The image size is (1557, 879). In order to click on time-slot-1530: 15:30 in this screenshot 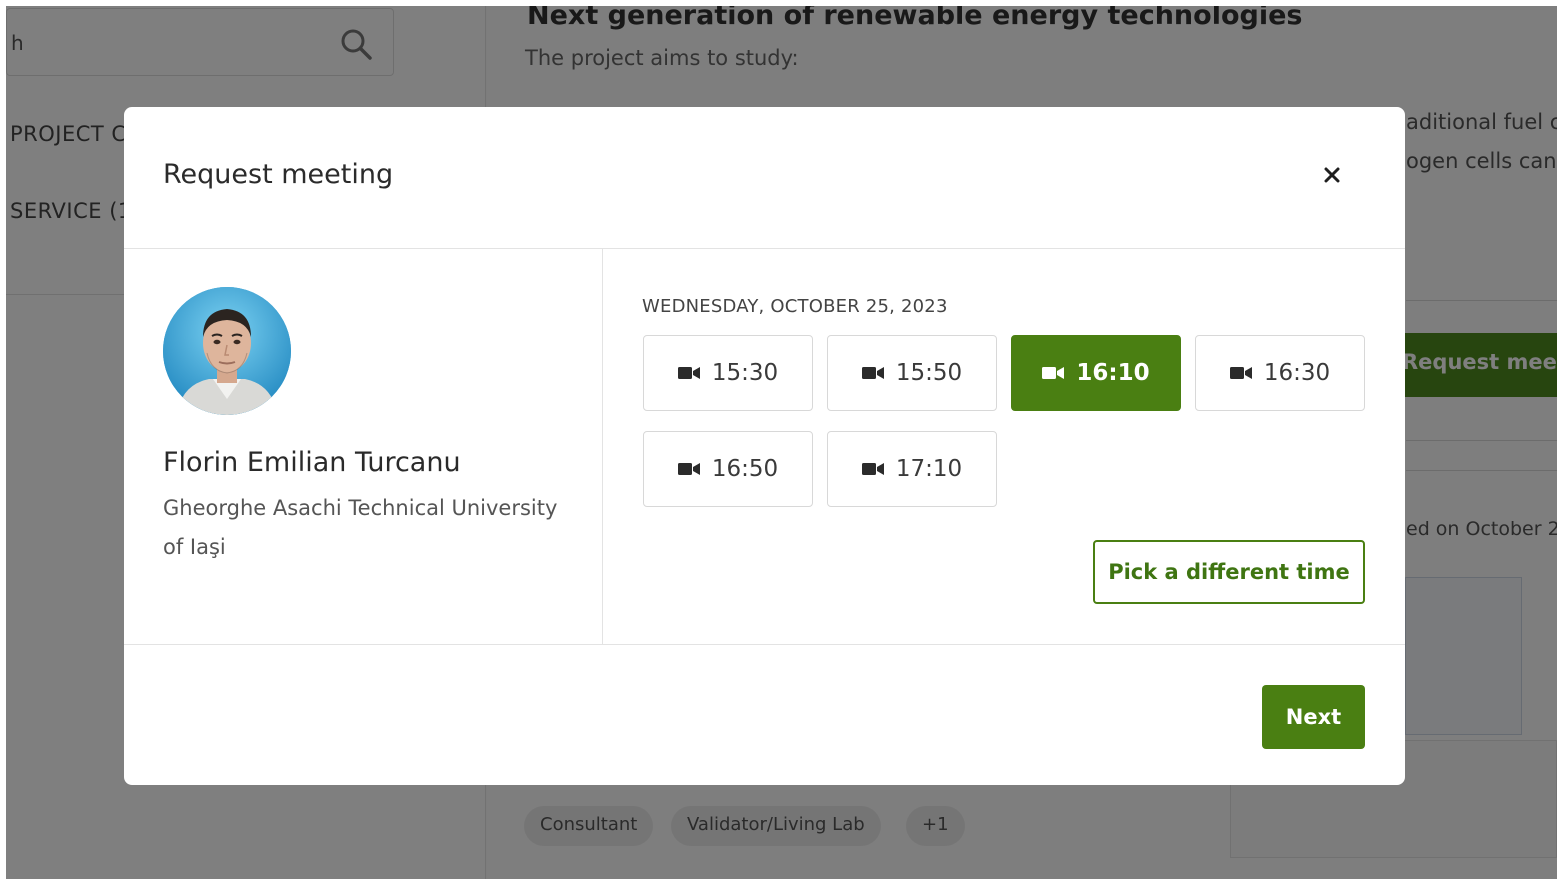, I will do `click(728, 373)`.